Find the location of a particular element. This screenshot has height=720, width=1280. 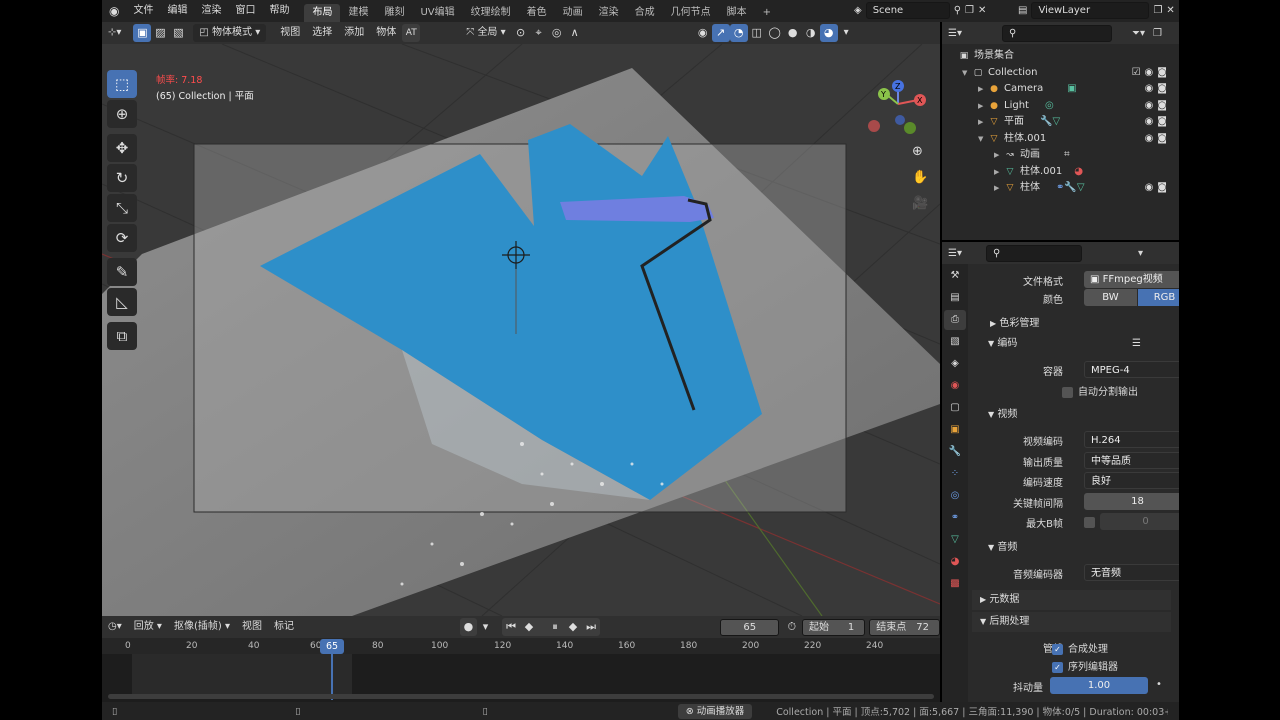

texture-tab-icon: ▩ is located at coordinates (955, 584).